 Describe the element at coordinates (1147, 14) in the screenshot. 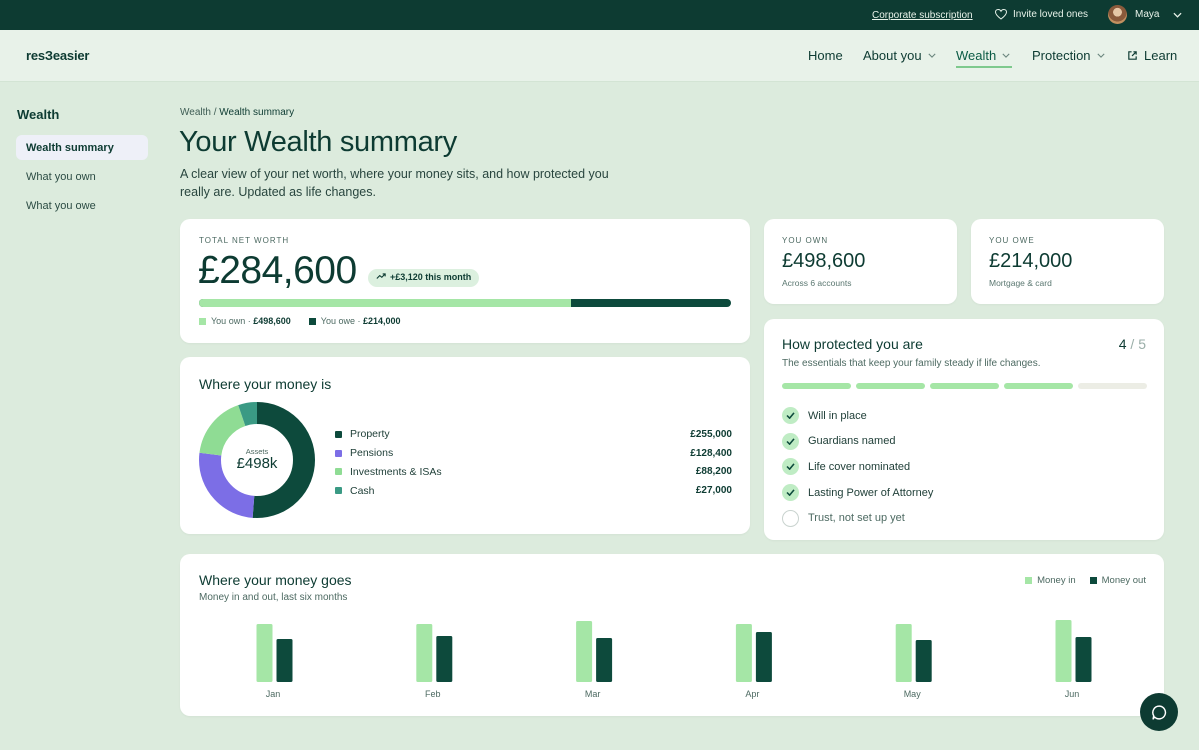

I see `user-name: Maya` at that location.